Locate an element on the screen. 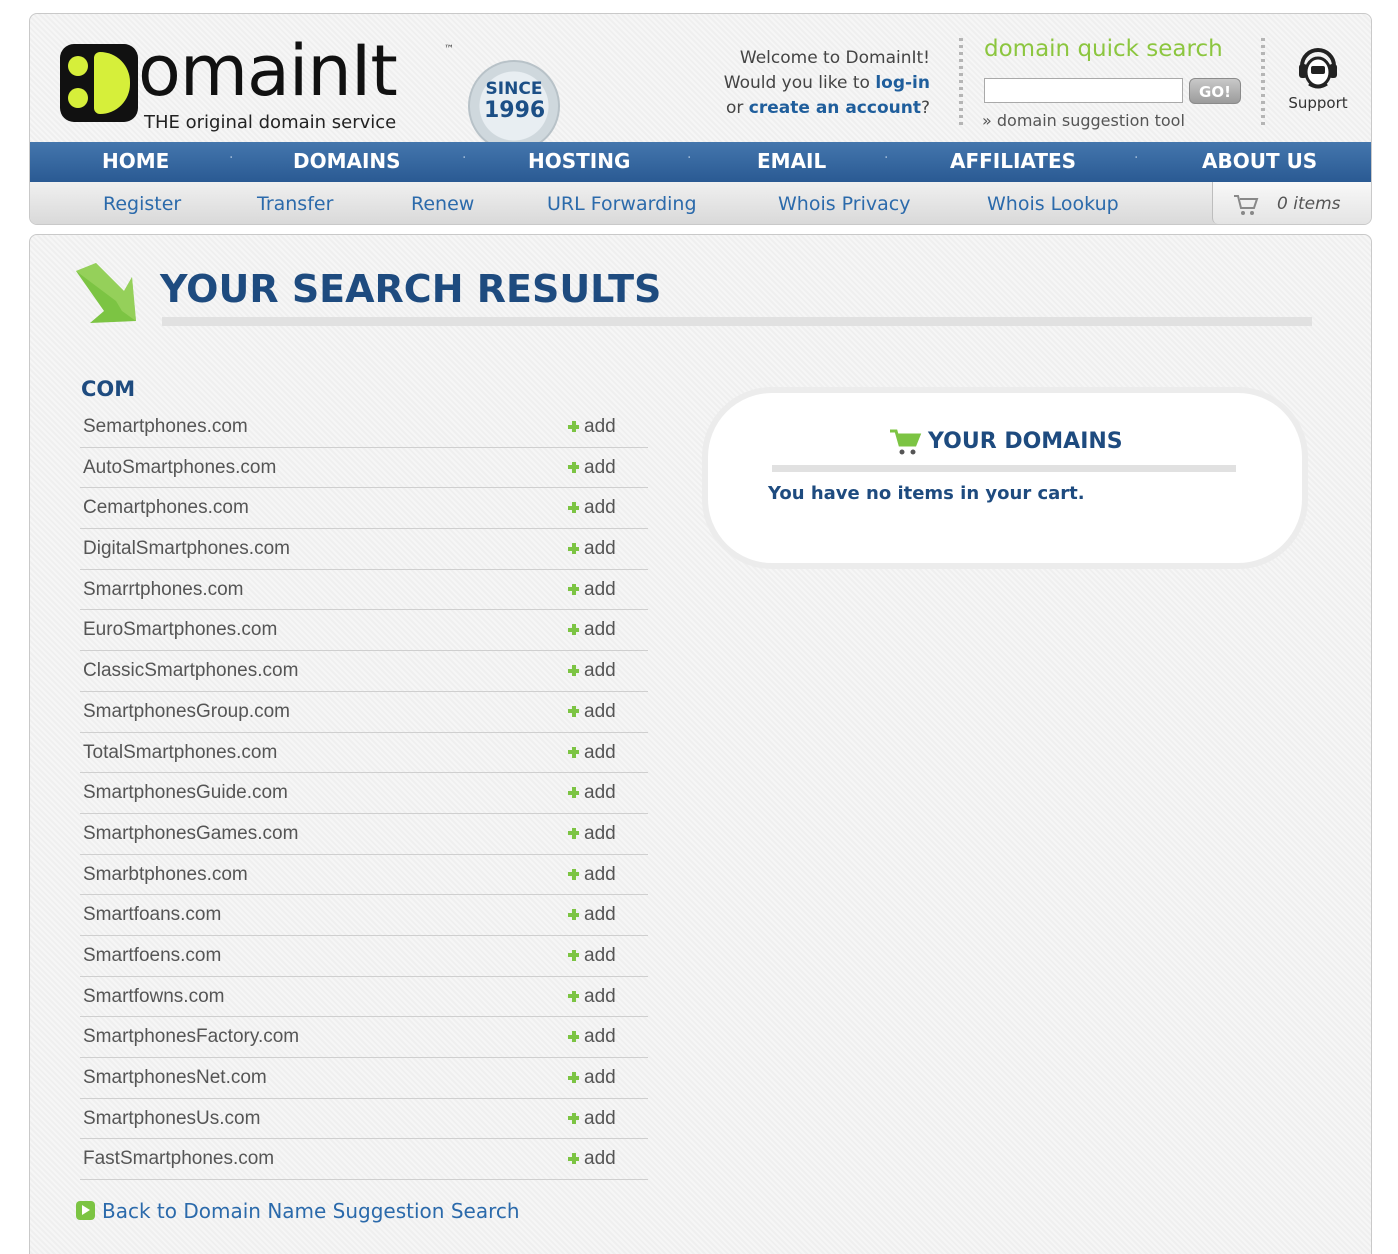 The image size is (1398, 1254). subnav-url-forwarding: URL Forwarding is located at coordinates (622, 204).